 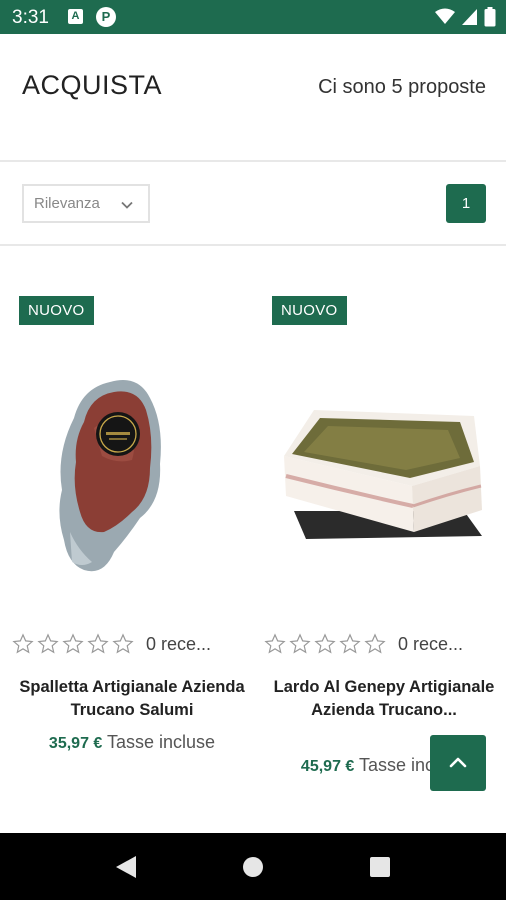 What do you see at coordinates (466, 203) in the screenshot?
I see `page-button-1: 1` at bounding box center [466, 203].